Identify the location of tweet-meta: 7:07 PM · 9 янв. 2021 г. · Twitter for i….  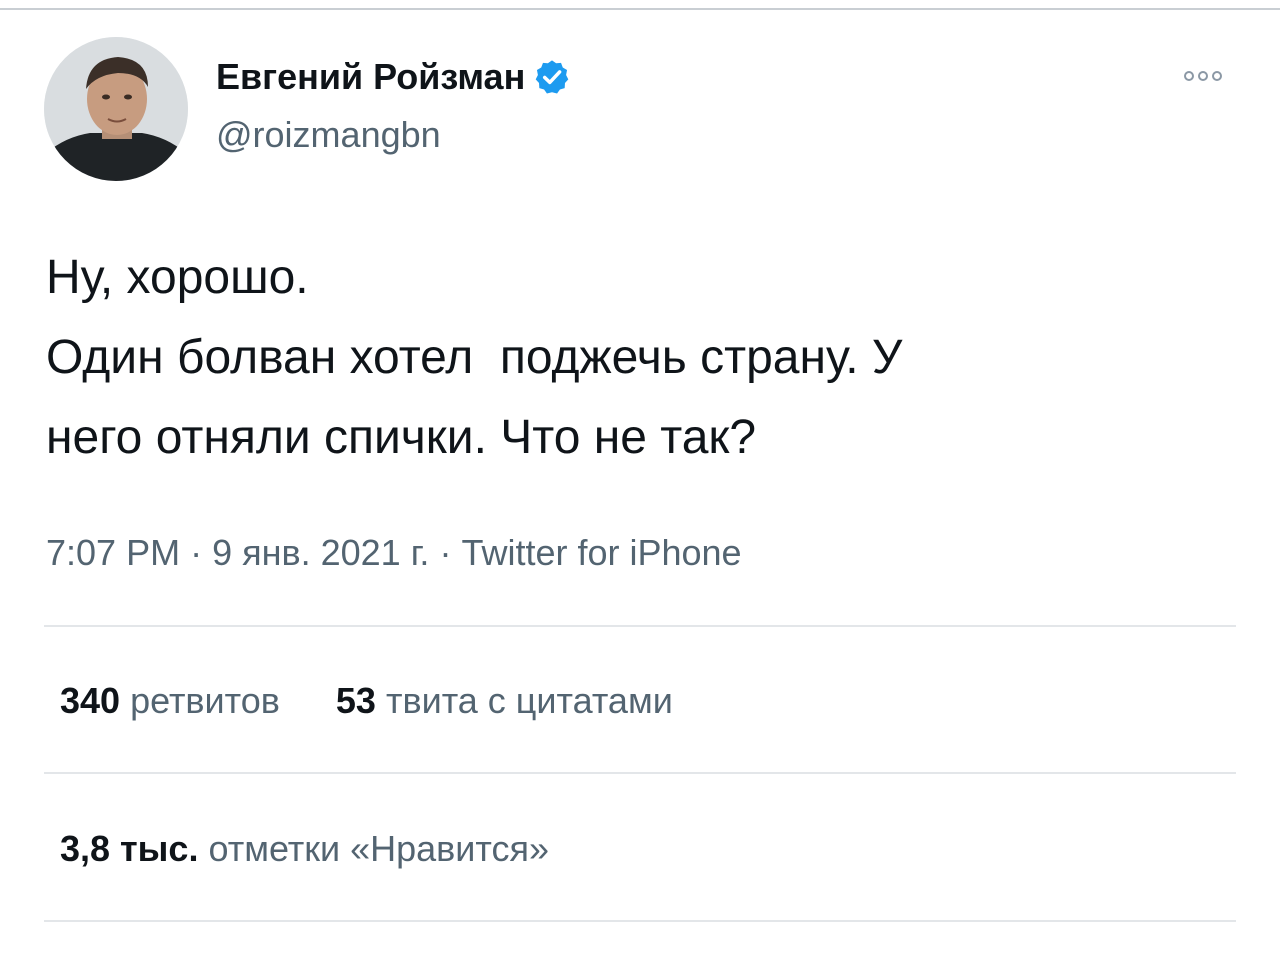
(394, 552).